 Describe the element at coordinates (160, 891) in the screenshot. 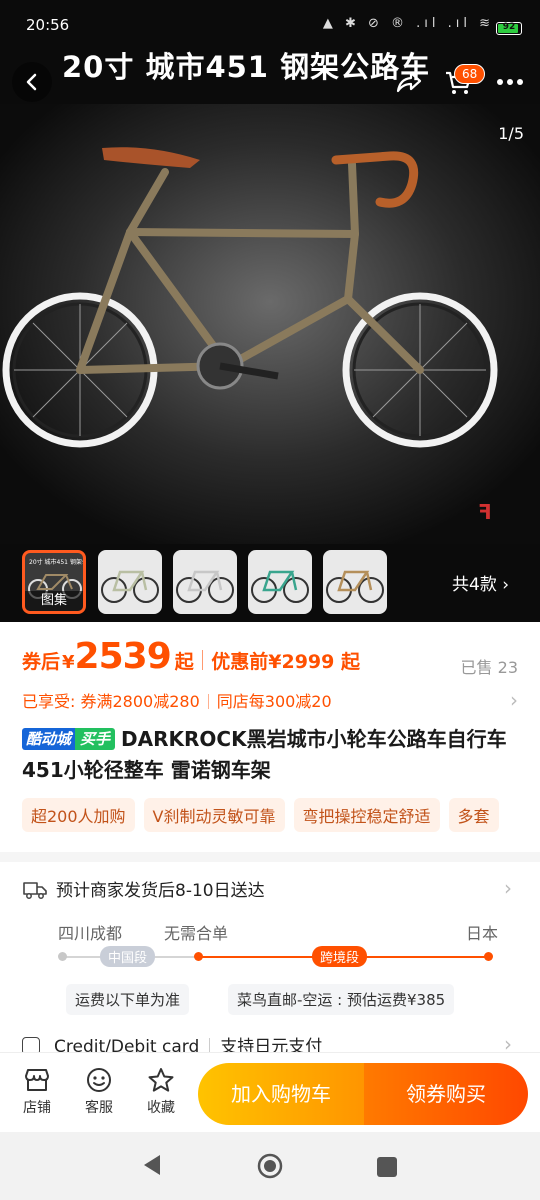

I see `delivery-estimate-text: 预计商家发货后8-10日送达` at that location.